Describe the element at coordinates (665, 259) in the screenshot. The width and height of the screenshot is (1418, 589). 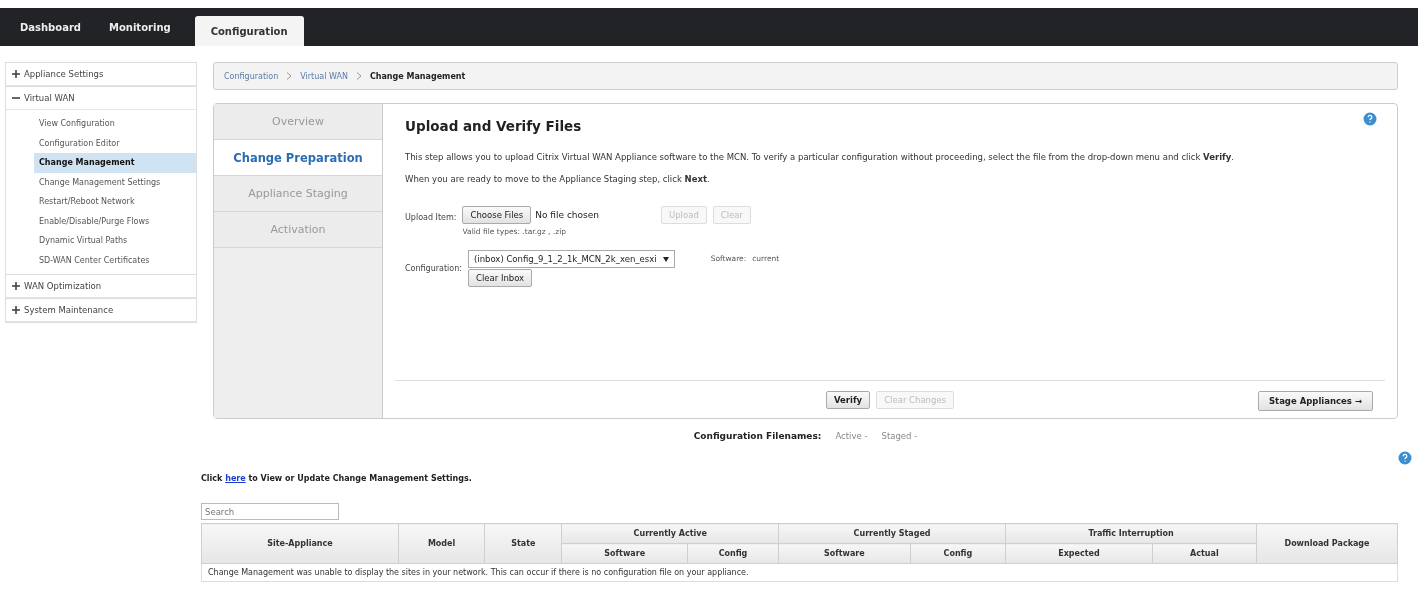
I see `dropdown-icon` at that location.